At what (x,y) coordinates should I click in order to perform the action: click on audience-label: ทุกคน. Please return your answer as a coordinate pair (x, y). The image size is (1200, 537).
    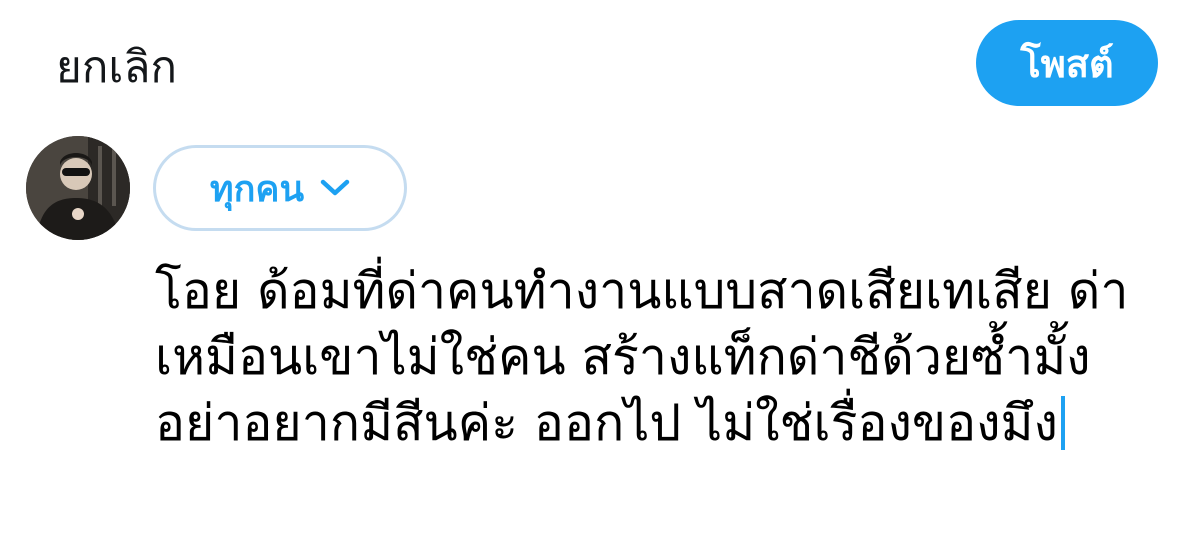
    Looking at the image, I should click on (257, 189).